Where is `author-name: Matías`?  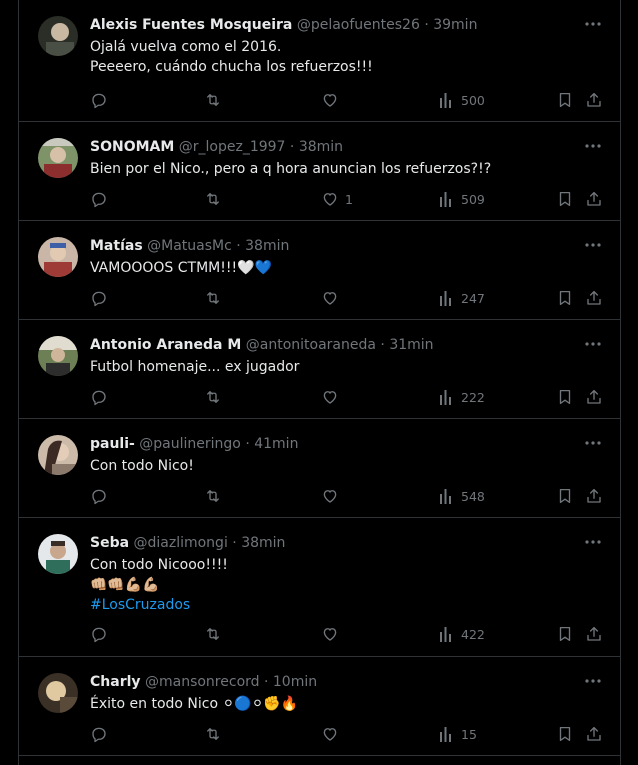 author-name: Matías is located at coordinates (116, 246).